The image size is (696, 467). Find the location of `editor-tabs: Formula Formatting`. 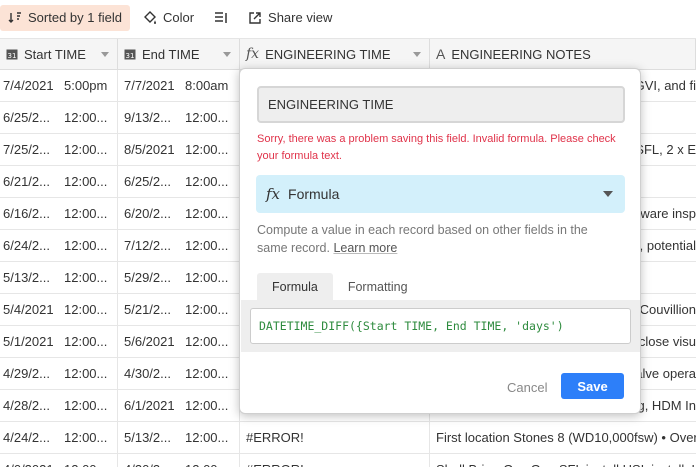

editor-tabs: Formula Formatting is located at coordinates (340, 286).